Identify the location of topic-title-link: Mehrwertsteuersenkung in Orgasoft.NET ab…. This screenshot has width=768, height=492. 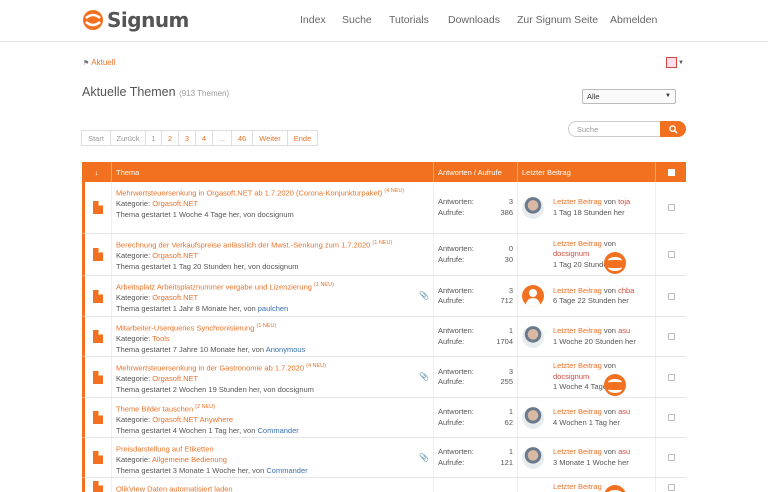
(249, 193).